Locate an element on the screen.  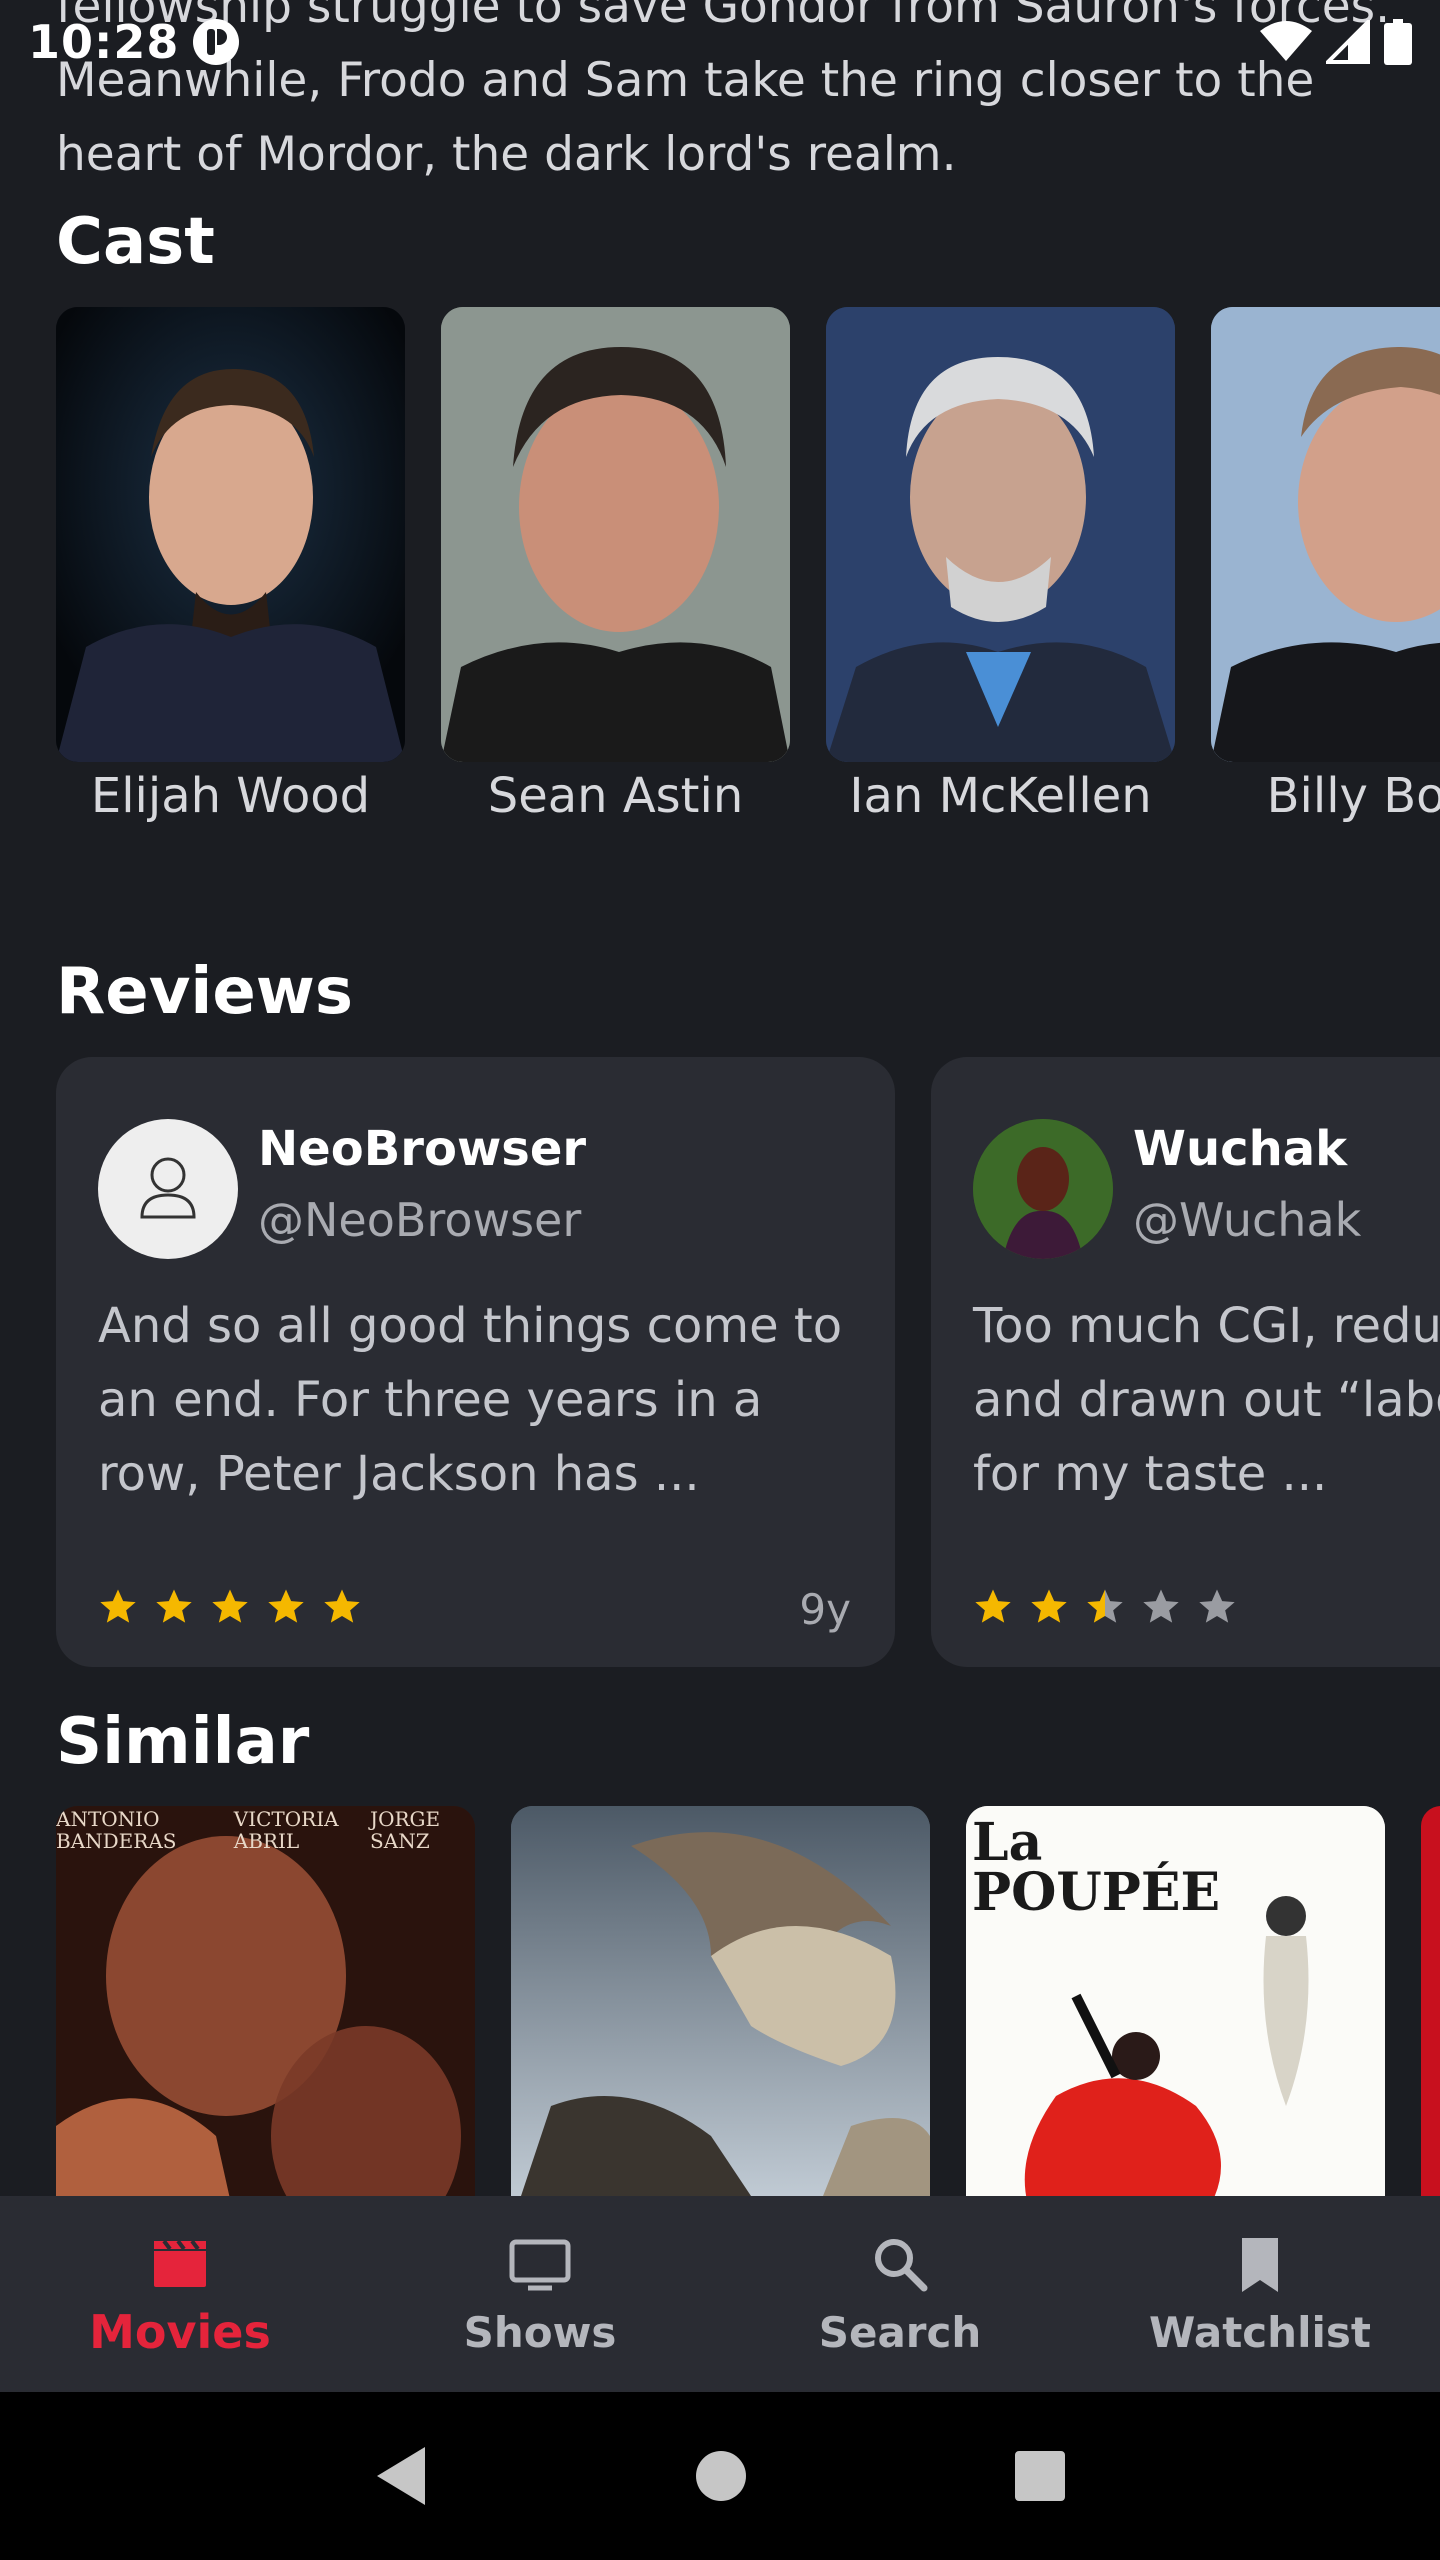
nav-label: Search is located at coordinates (900, 2332).